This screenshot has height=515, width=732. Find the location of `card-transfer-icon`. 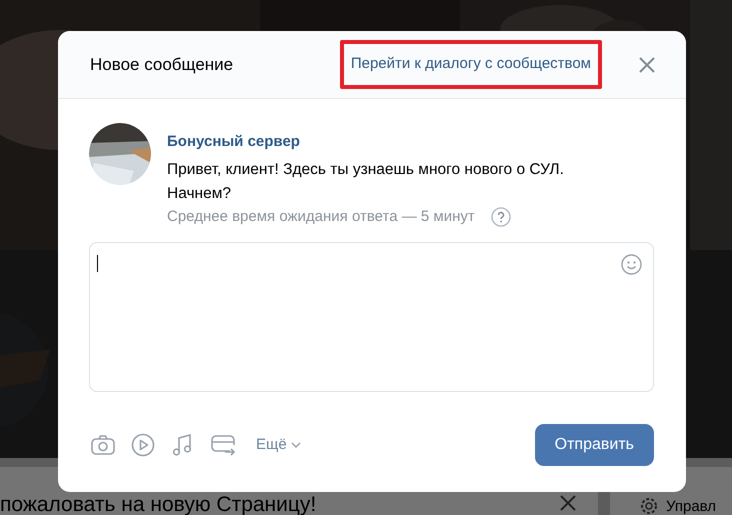

card-transfer-icon is located at coordinates (223, 445).